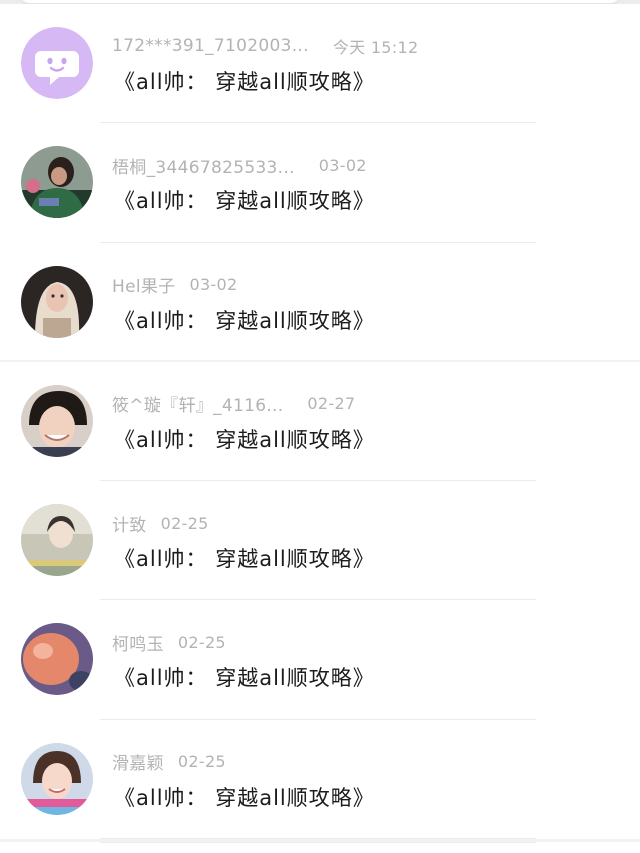 This screenshot has height=853, width=640. Describe the element at coordinates (320, 183) in the screenshot. I see `message-row: 梧桐_34467825533... 03-02 《all帅： 穿越all顺攻略》` at that location.